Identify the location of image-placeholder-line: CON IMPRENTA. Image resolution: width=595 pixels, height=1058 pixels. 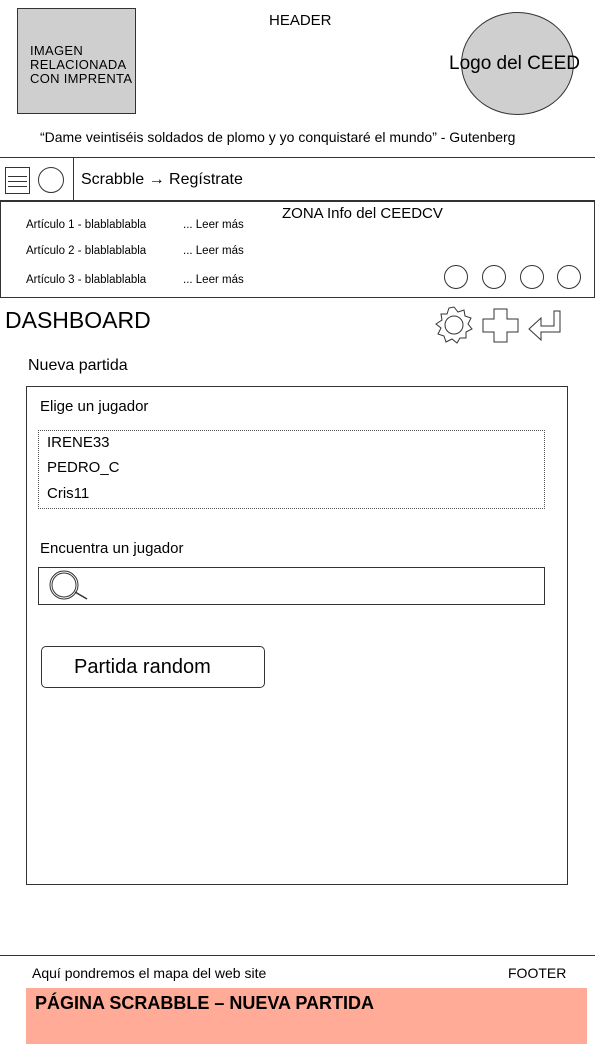
(81, 78).